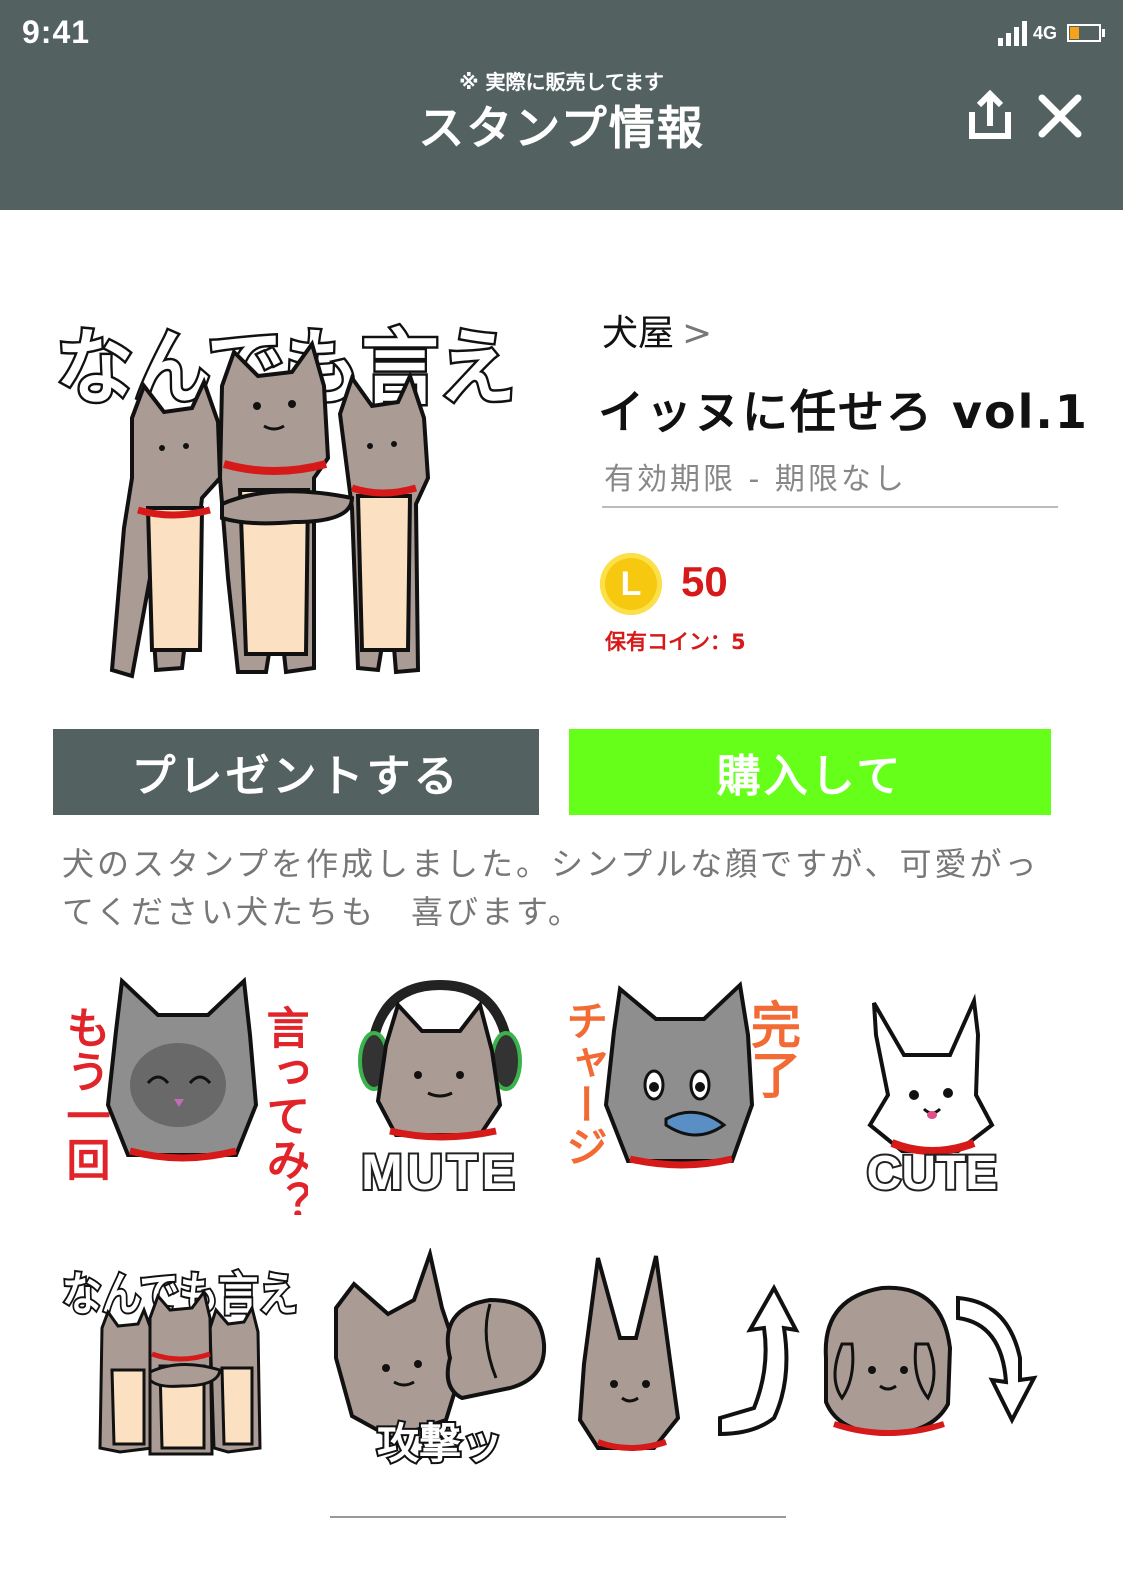 The width and height of the screenshot is (1123, 1588). What do you see at coordinates (561, 82) in the screenshot?
I see `sales-notice: ※ 実際に販売してます` at bounding box center [561, 82].